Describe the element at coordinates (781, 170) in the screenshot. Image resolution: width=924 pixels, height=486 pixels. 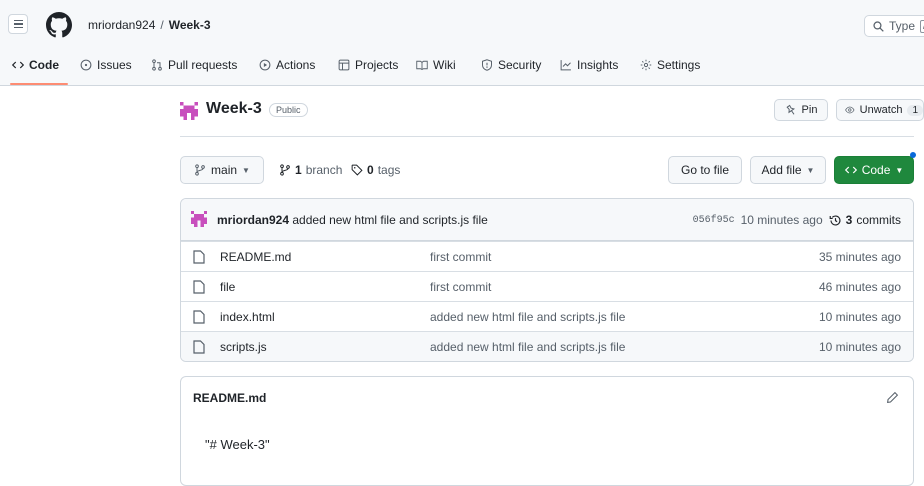
I see `add-file-label: Add file` at that location.